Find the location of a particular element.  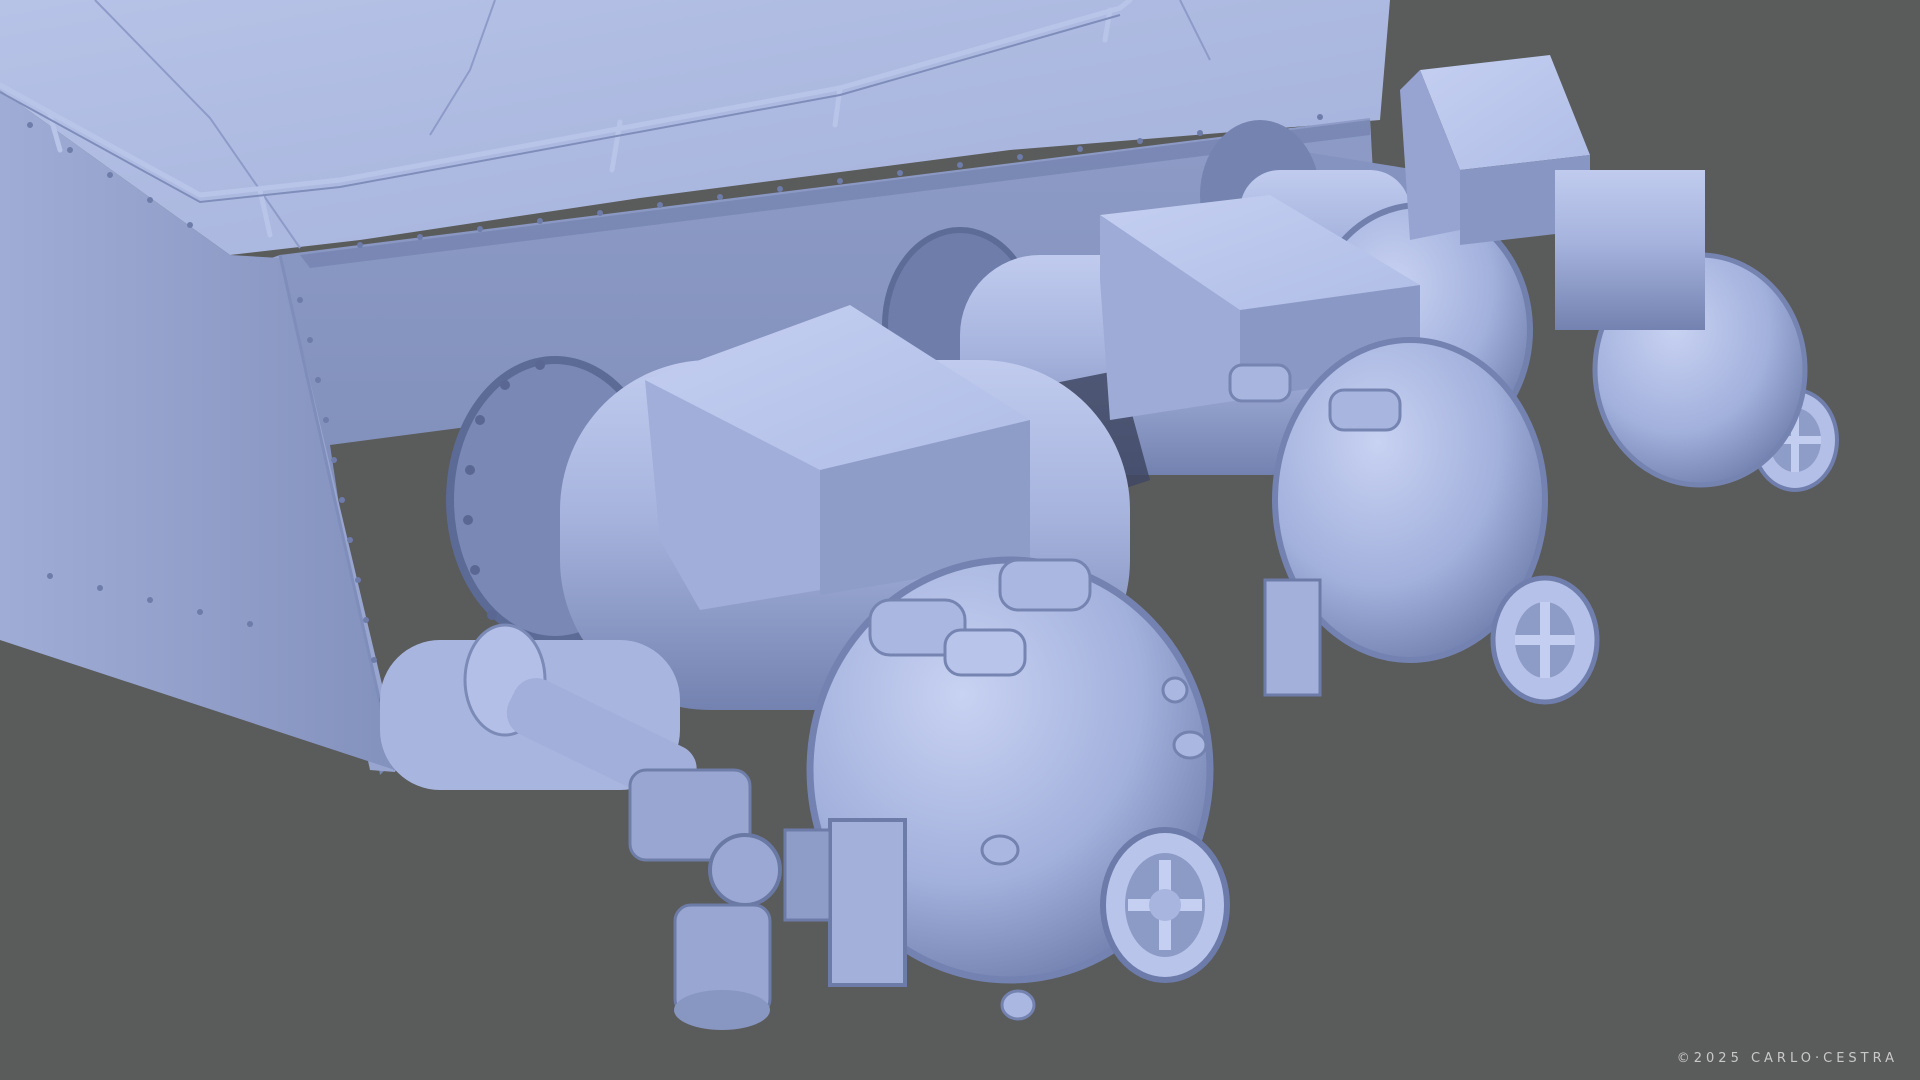

copyright-credit: ©2025 CARLO·CESTRA is located at coordinates (1787, 1058).